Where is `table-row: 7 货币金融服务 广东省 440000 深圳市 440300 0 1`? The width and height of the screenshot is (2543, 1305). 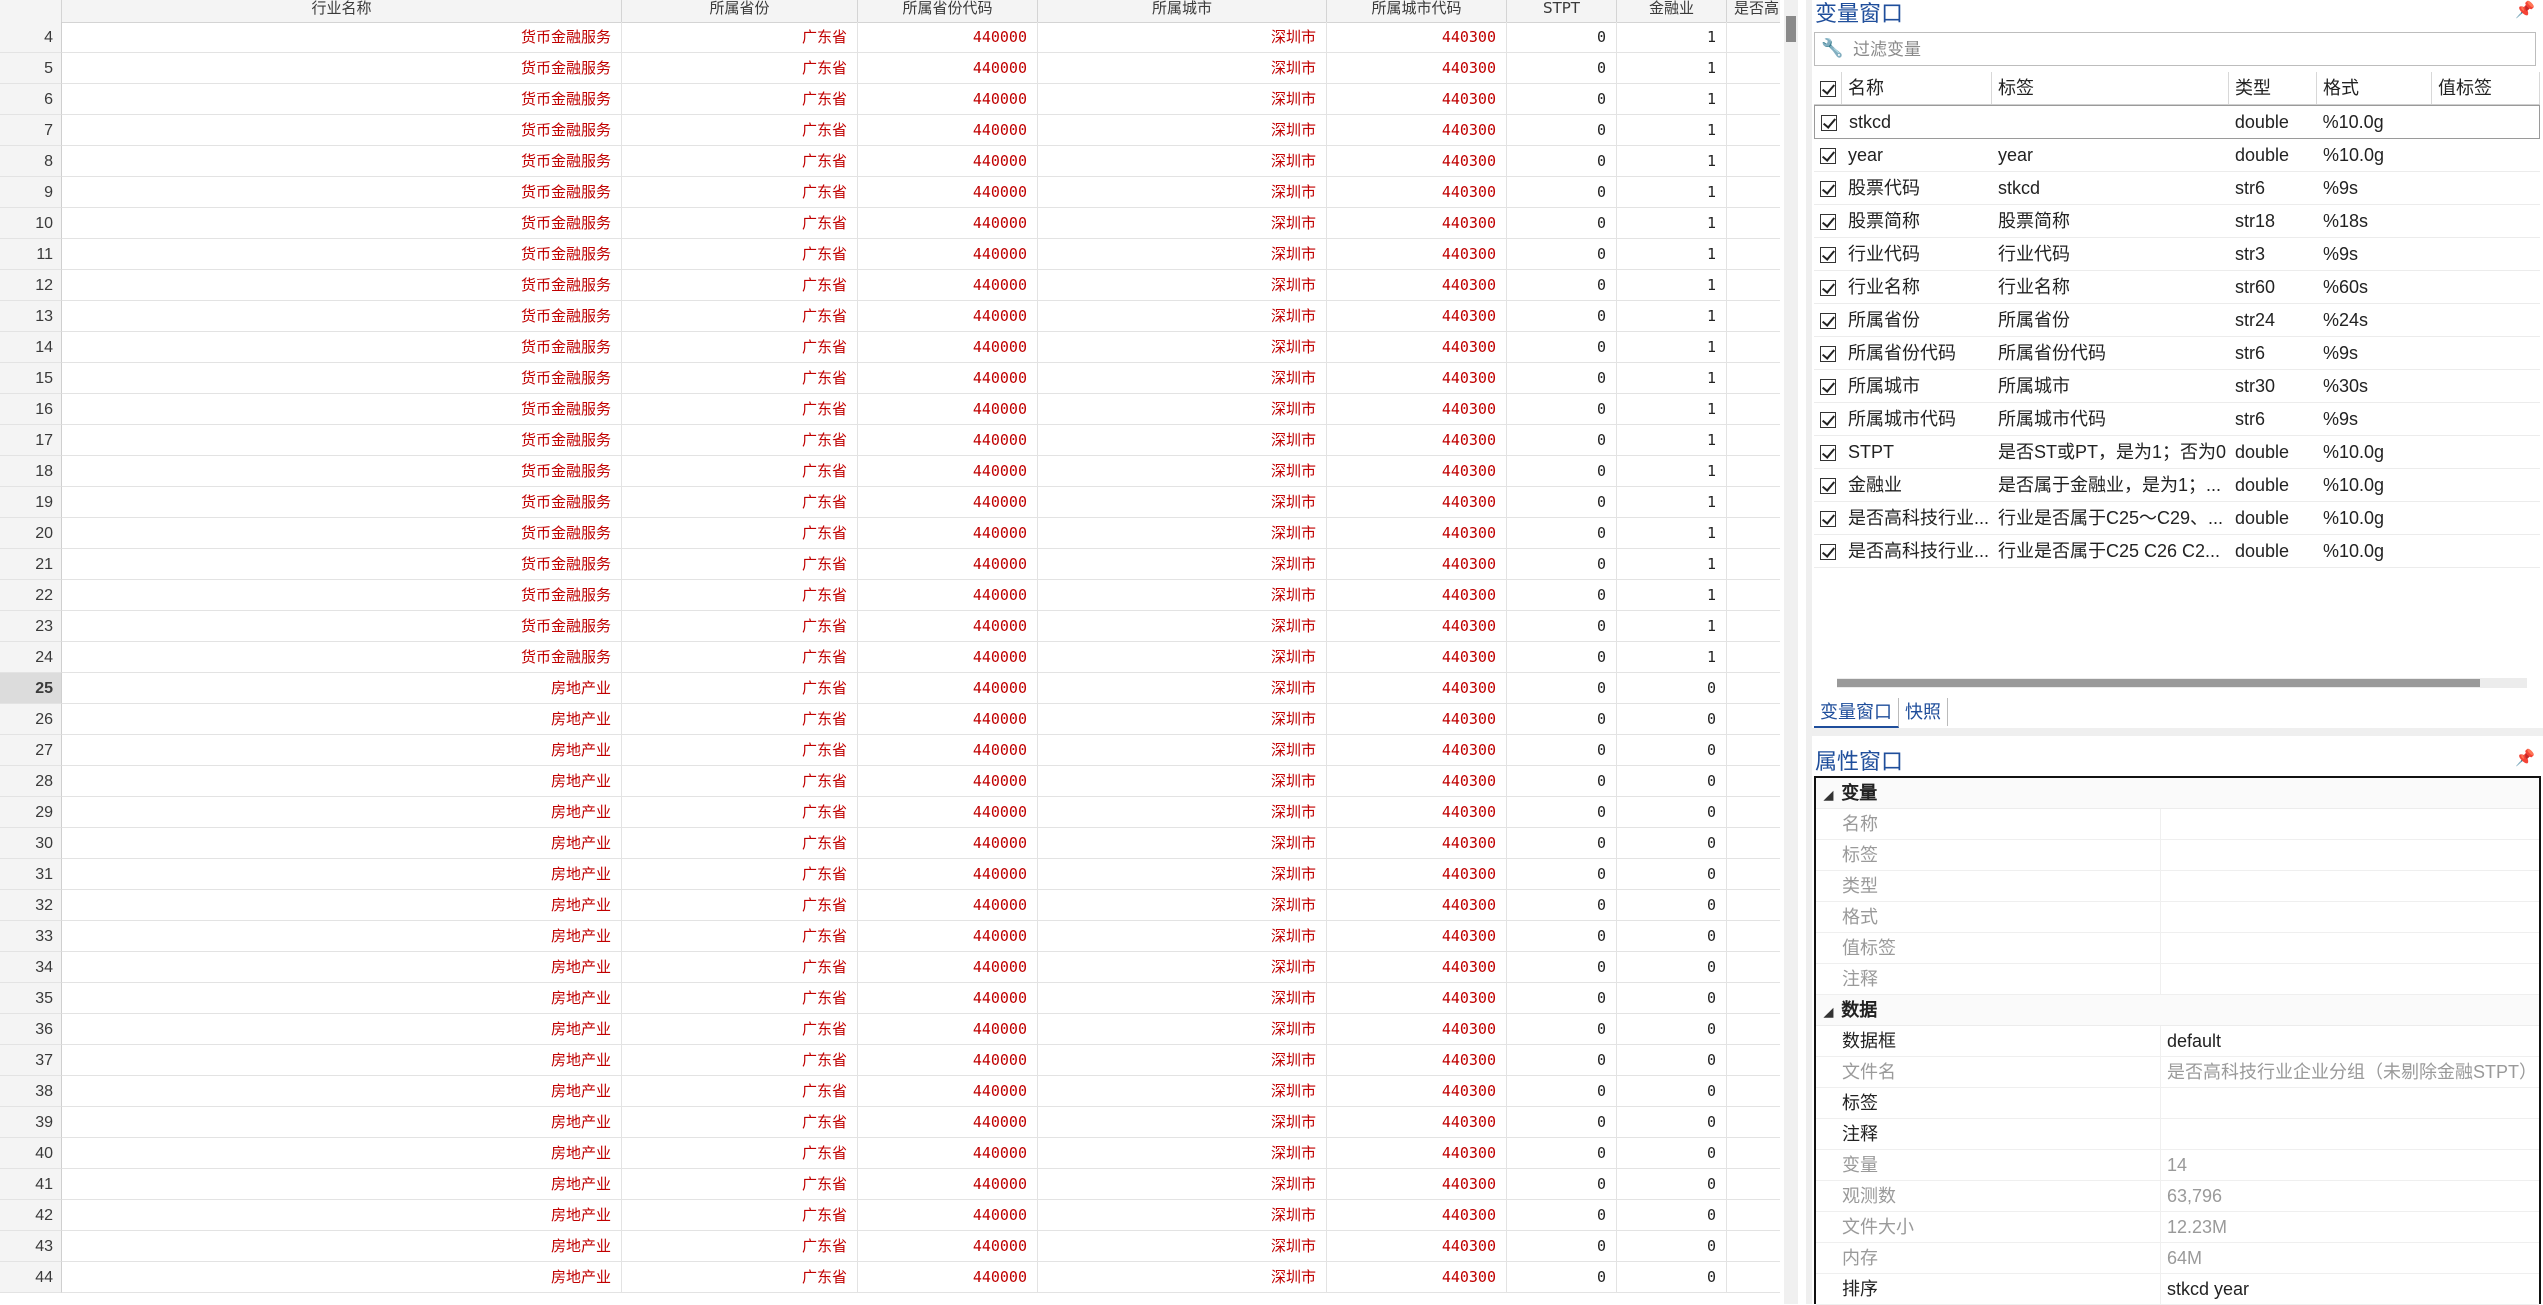 table-row: 7 货币金融服务 广东省 440000 深圳市 440300 0 1 is located at coordinates (890, 130).